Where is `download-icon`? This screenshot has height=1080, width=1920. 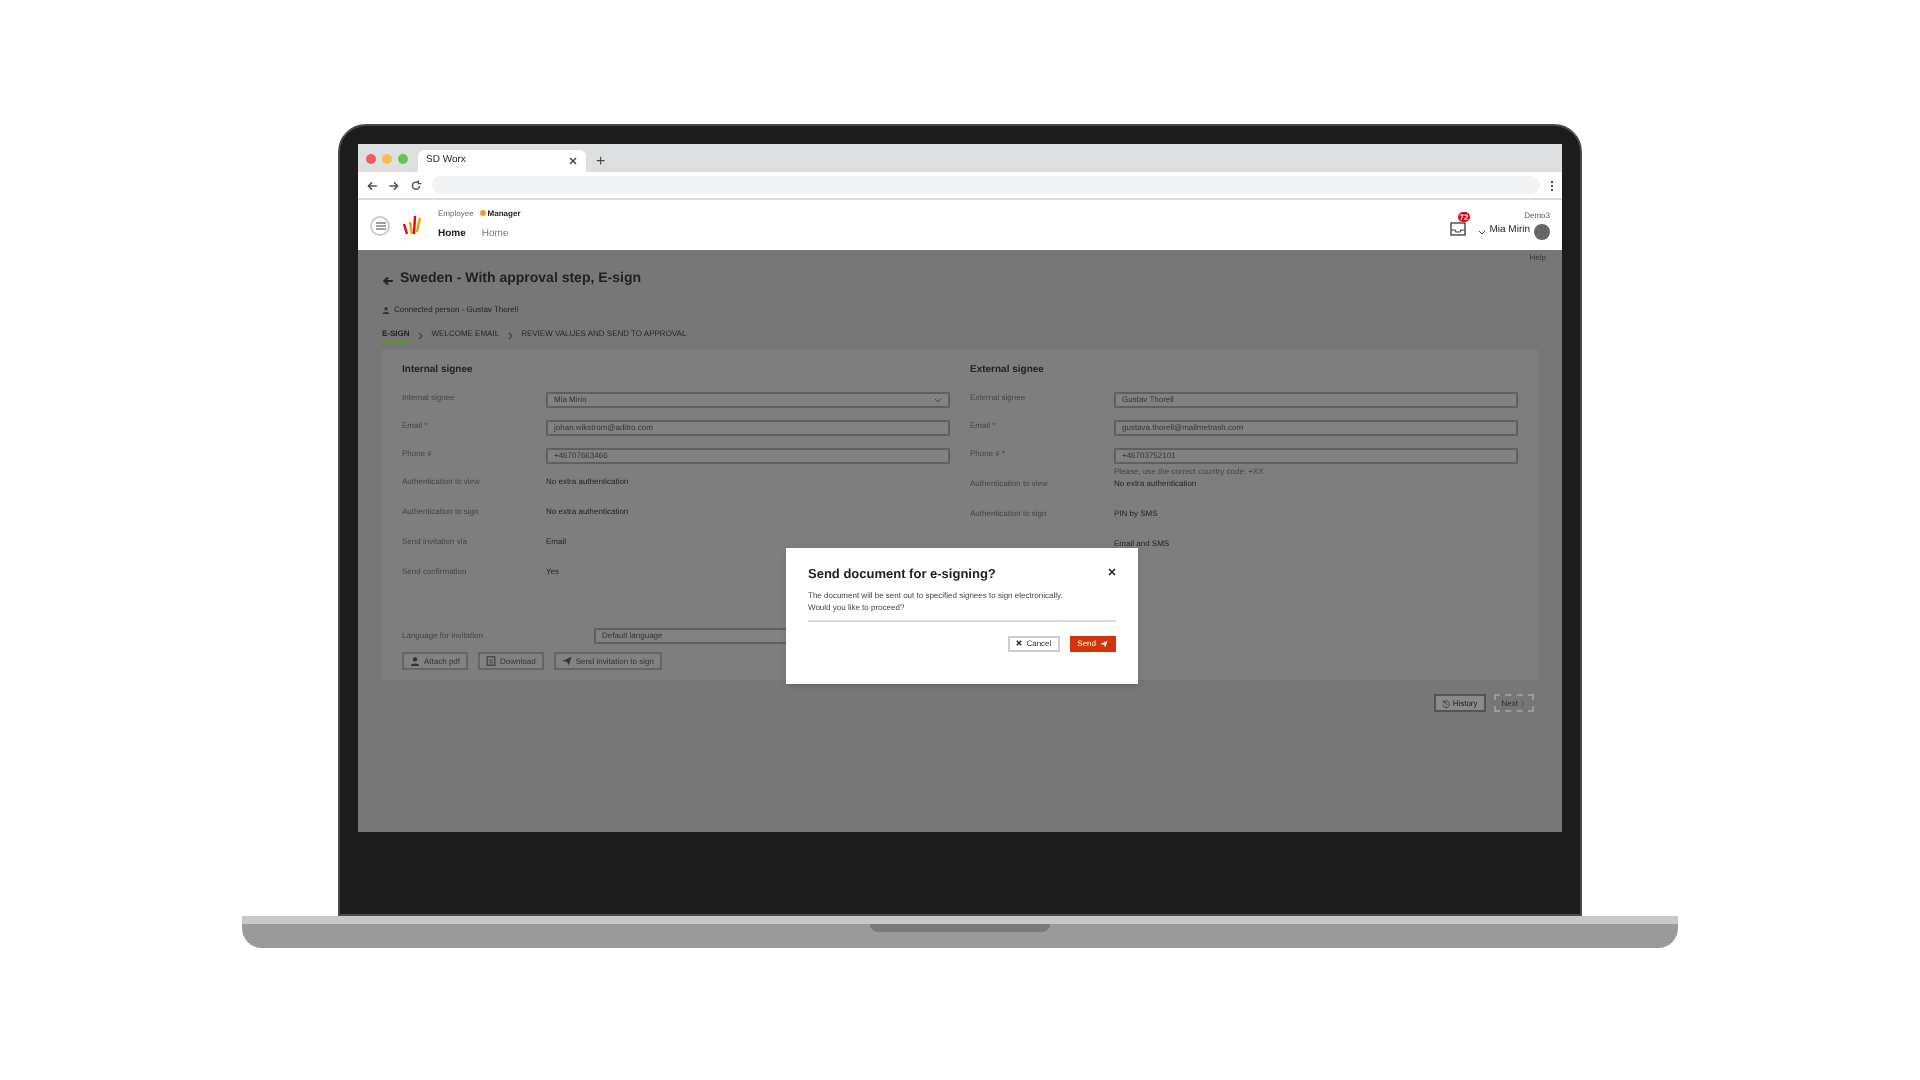
download-icon is located at coordinates (491, 661).